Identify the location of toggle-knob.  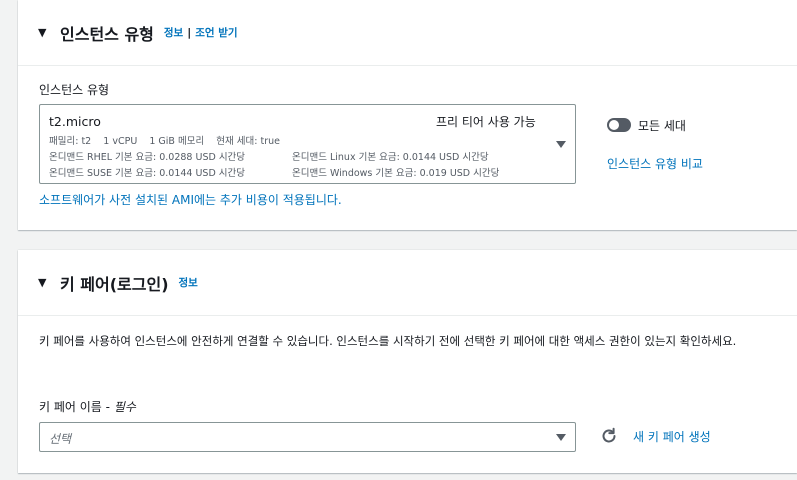
(614, 125).